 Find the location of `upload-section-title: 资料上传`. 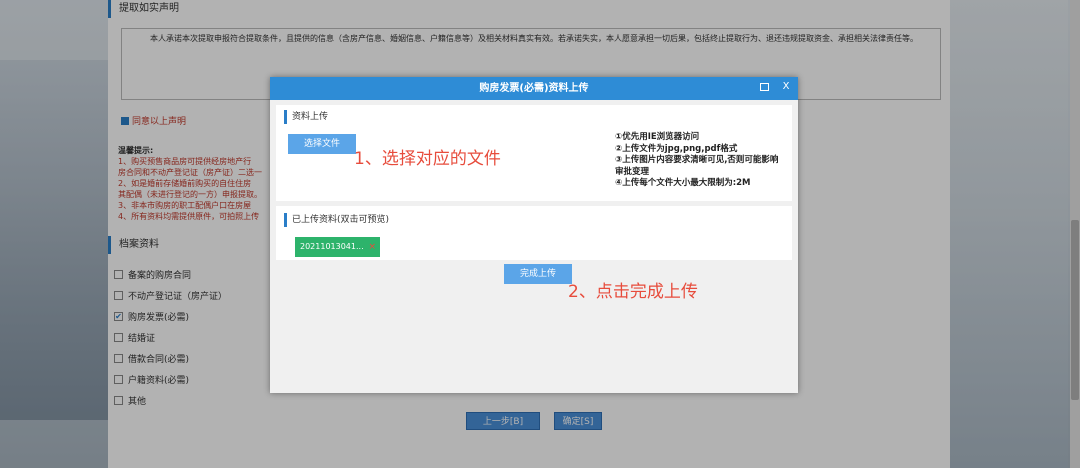

upload-section-title: 资料上传 is located at coordinates (306, 117).